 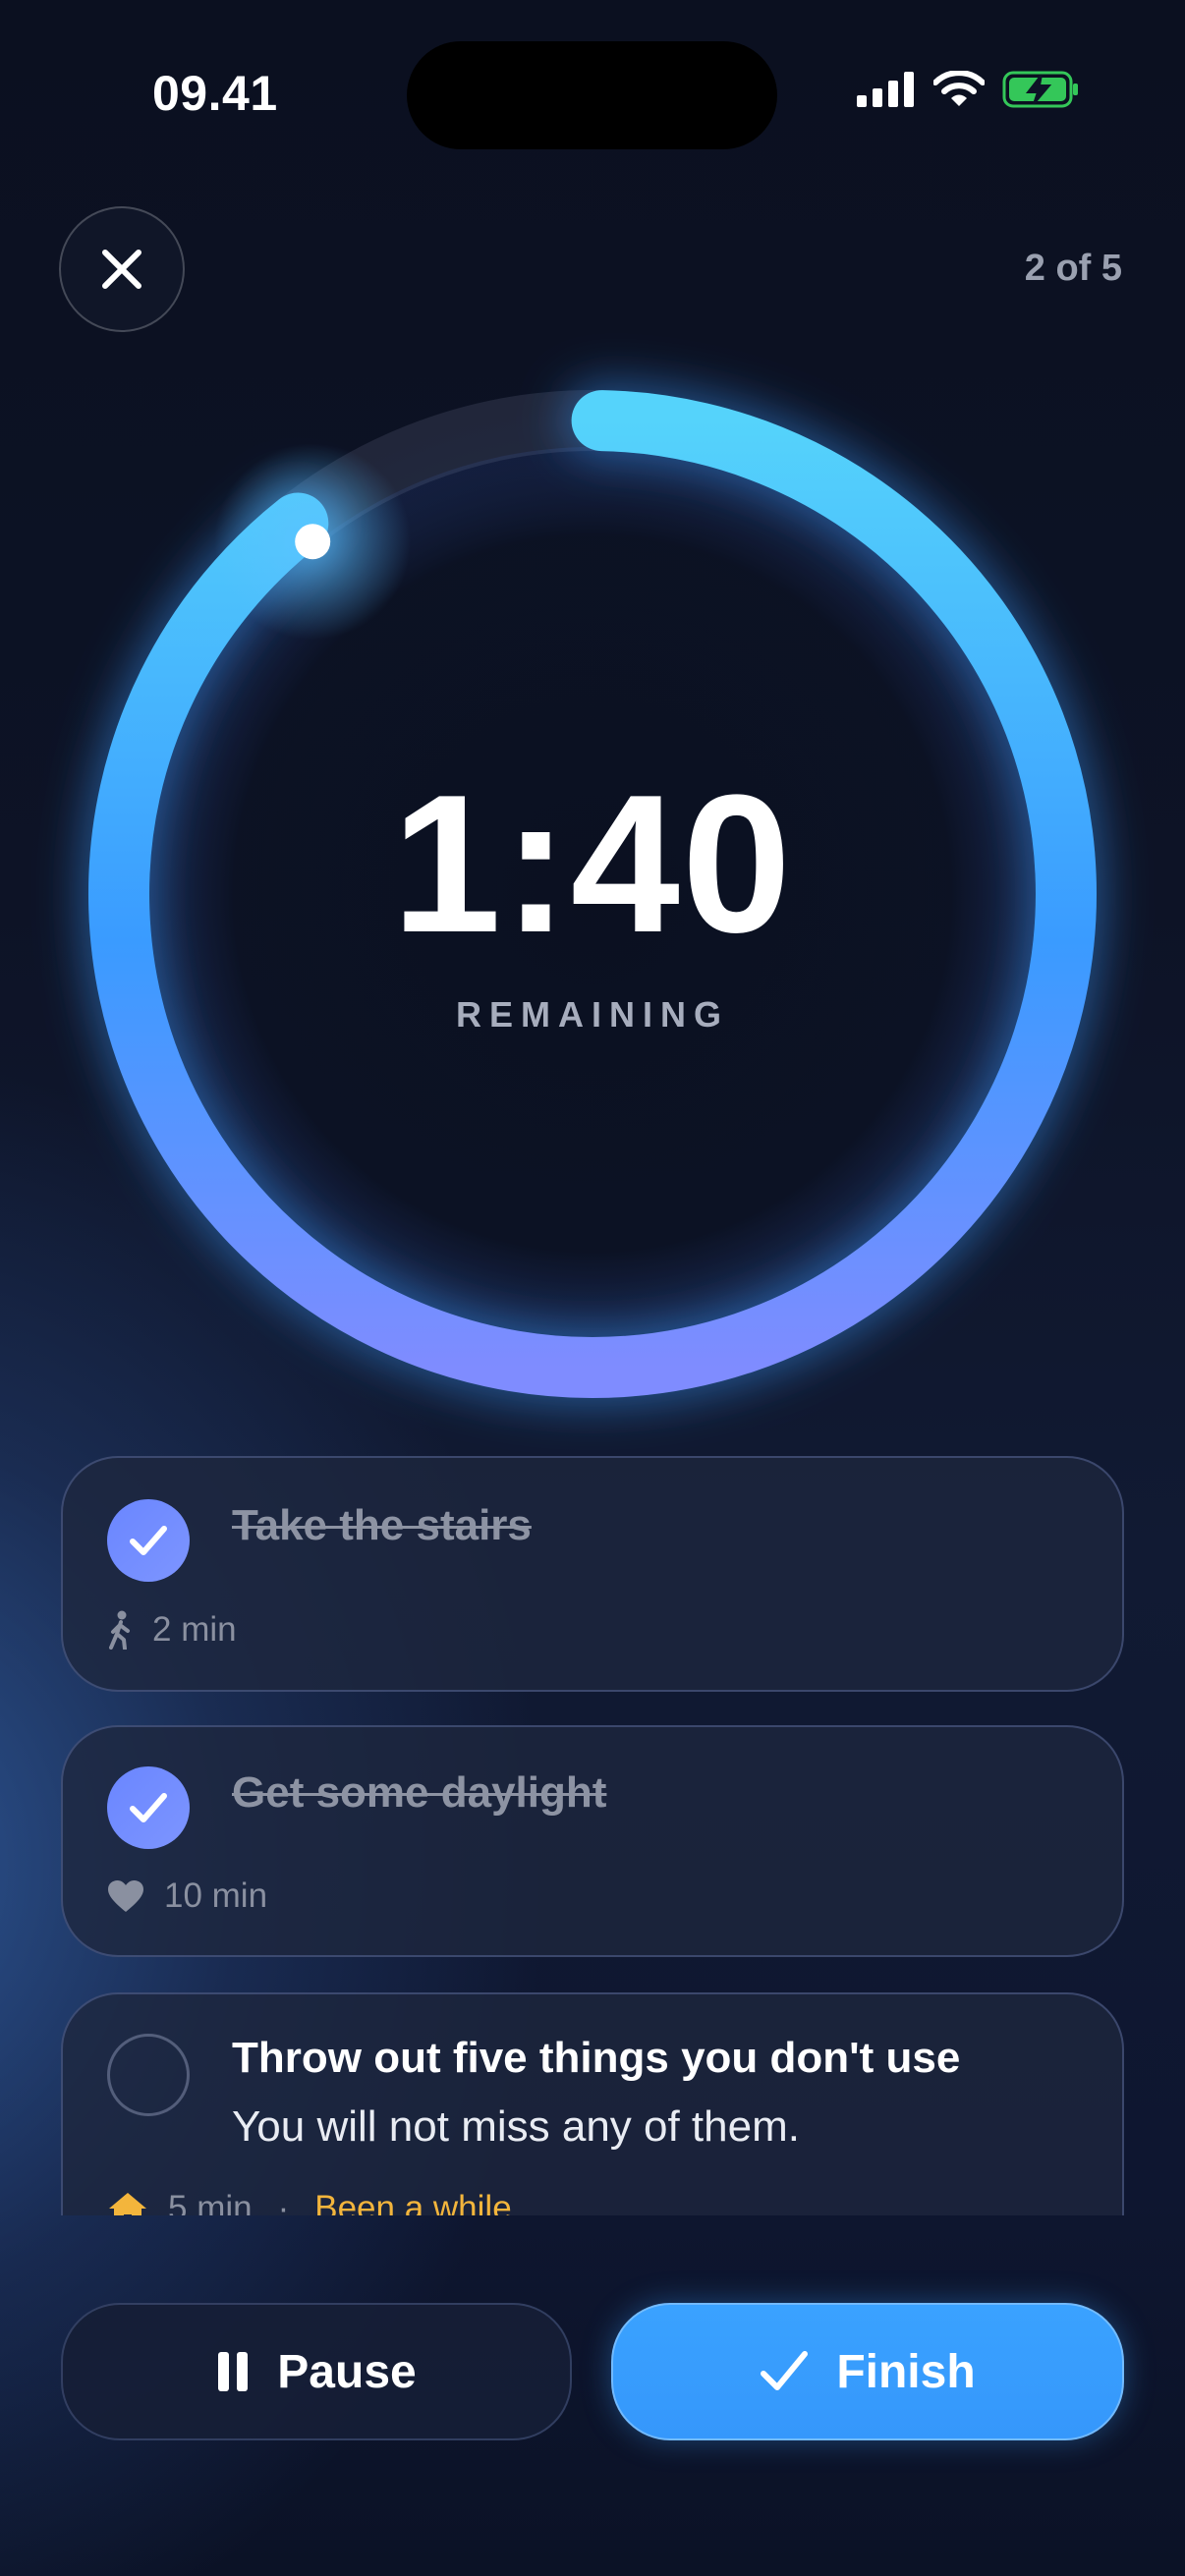 I want to click on task-subtitle: You will not miss any of them., so click(x=516, y=2126).